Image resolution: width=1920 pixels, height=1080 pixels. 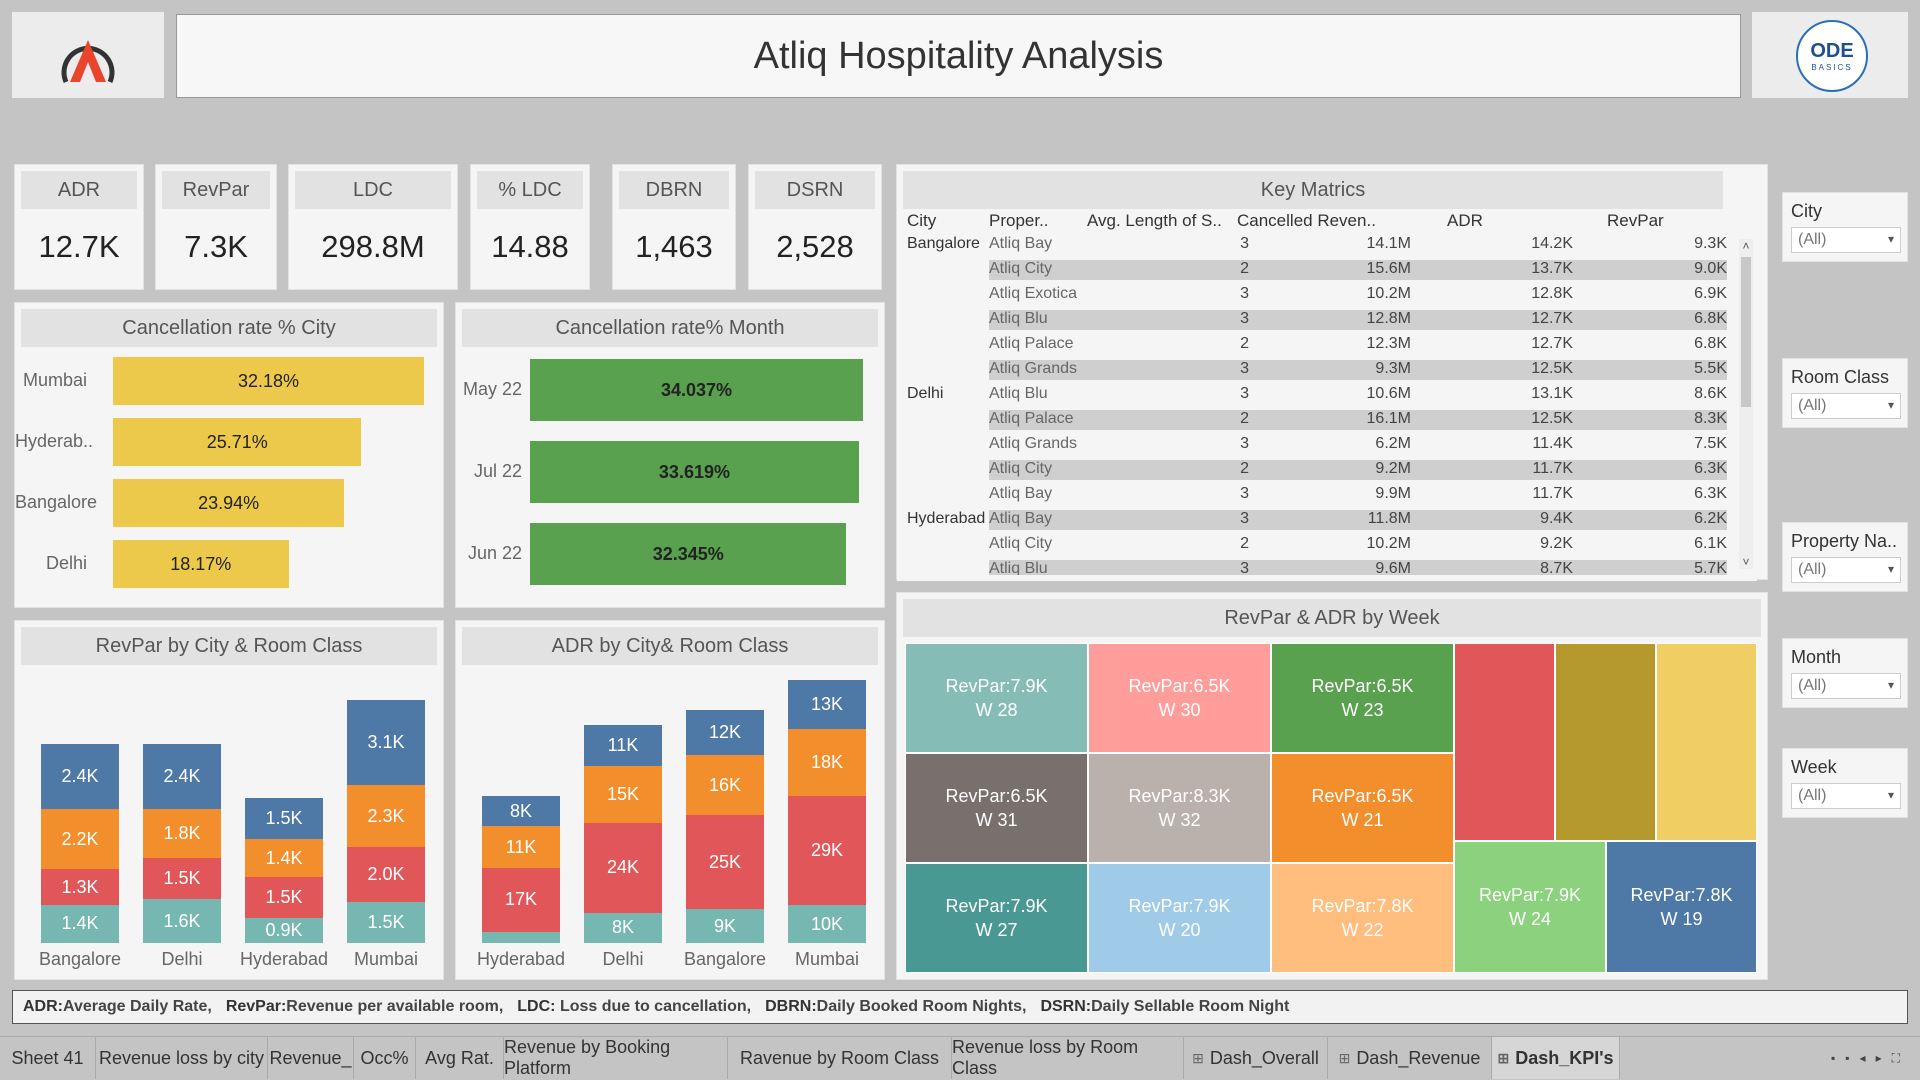 What do you see at coordinates (1312, 544) in the screenshot?
I see `table-cell: 6.1K` at bounding box center [1312, 544].